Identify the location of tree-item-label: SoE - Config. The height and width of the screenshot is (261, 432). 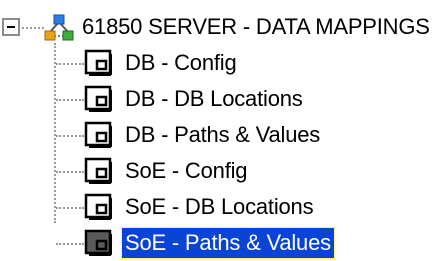
(186, 170).